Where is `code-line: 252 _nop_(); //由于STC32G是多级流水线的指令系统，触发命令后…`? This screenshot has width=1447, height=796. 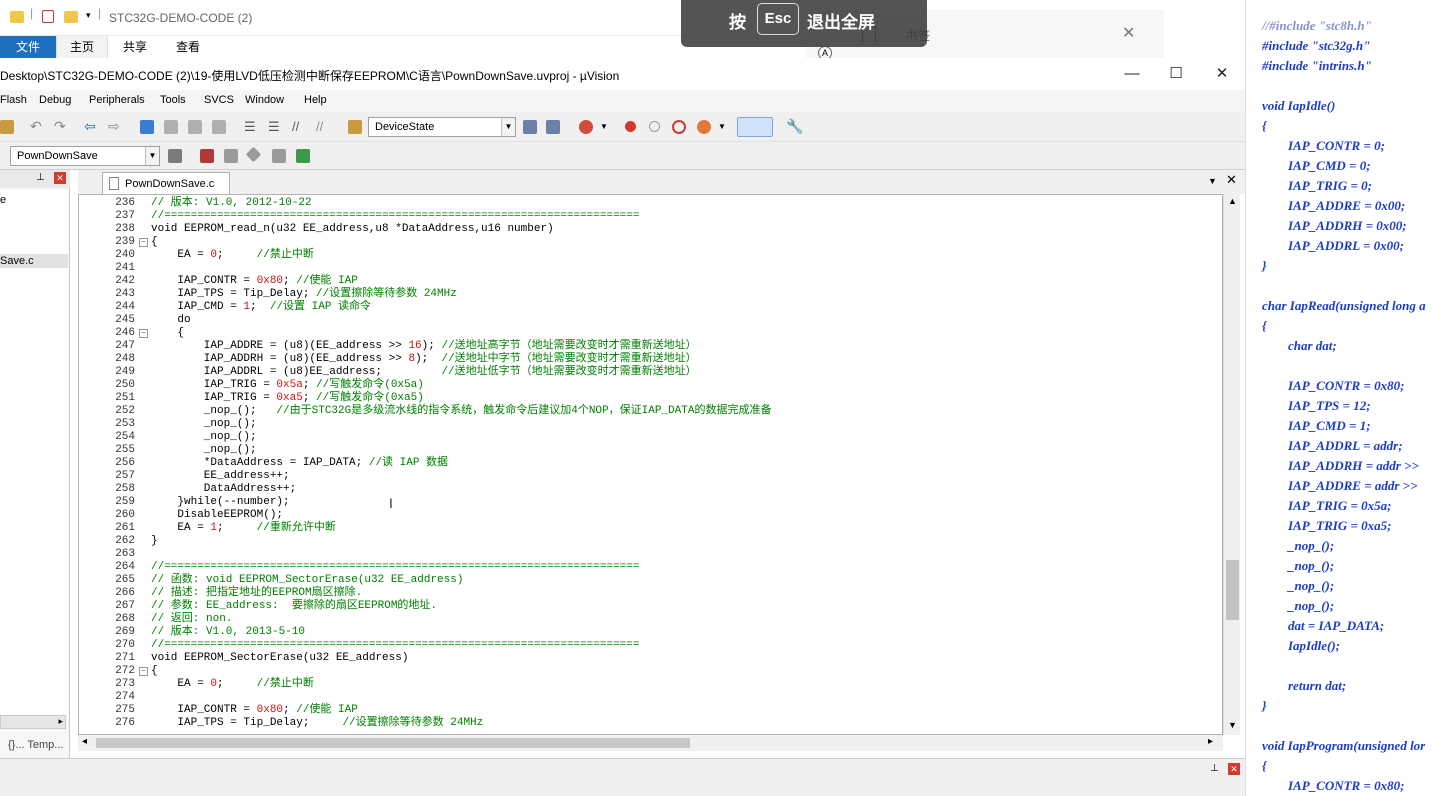 code-line: 252 _nop_(); //由于STC32G是多级流水线的指令系统，触发命令后… is located at coordinates (649, 411).